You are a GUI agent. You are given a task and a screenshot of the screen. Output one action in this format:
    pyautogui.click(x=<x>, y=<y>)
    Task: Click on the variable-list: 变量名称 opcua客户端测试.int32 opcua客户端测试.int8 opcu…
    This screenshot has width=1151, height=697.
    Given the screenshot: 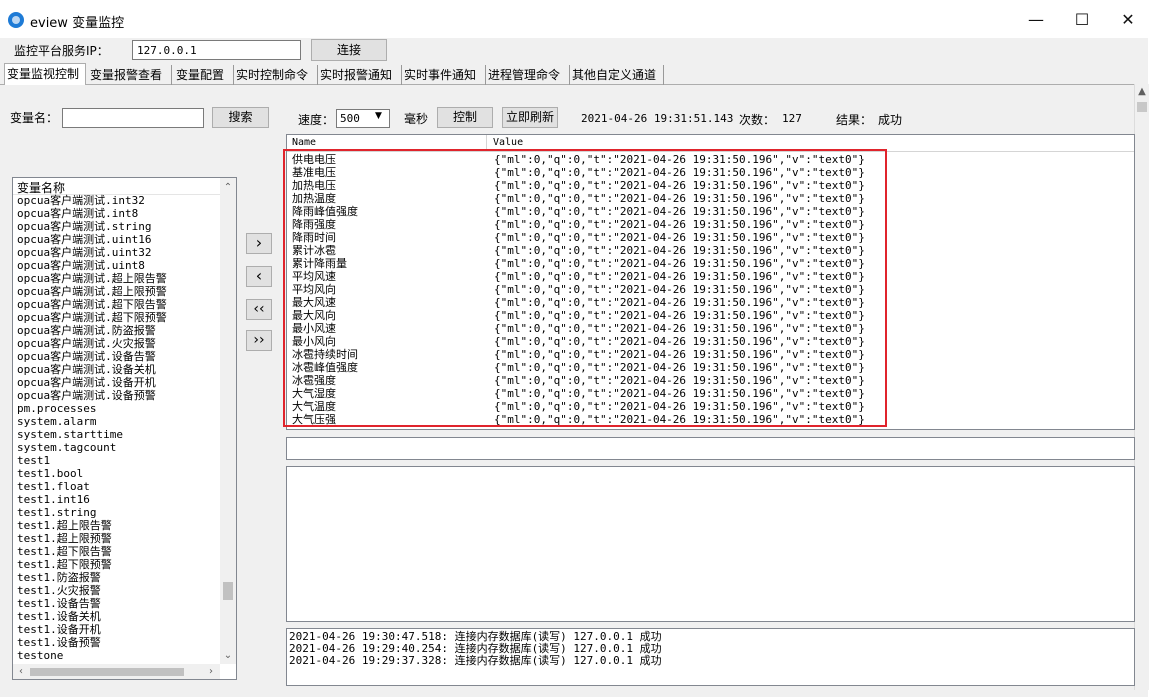 What is the action you would take?
    pyautogui.click(x=124, y=428)
    